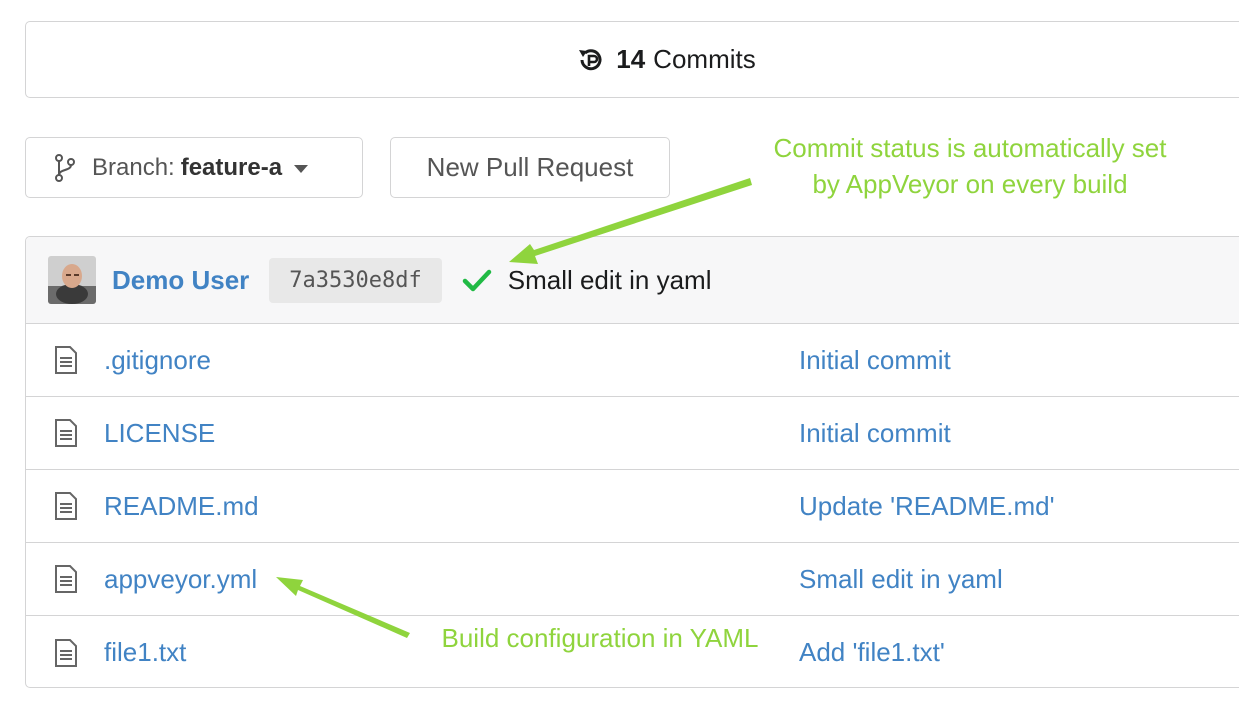 This screenshot has height=706, width=1239. What do you see at coordinates (609, 279) in the screenshot?
I see `commit-message: Small edit in yaml` at bounding box center [609, 279].